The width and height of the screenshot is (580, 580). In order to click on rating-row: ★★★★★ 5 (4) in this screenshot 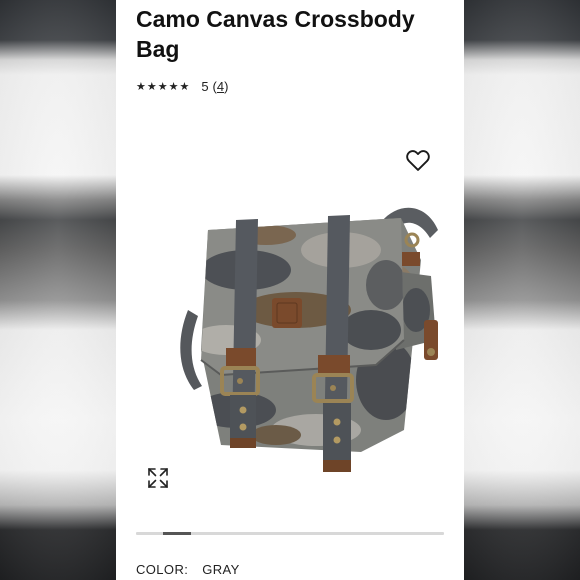, I will do `click(182, 86)`.